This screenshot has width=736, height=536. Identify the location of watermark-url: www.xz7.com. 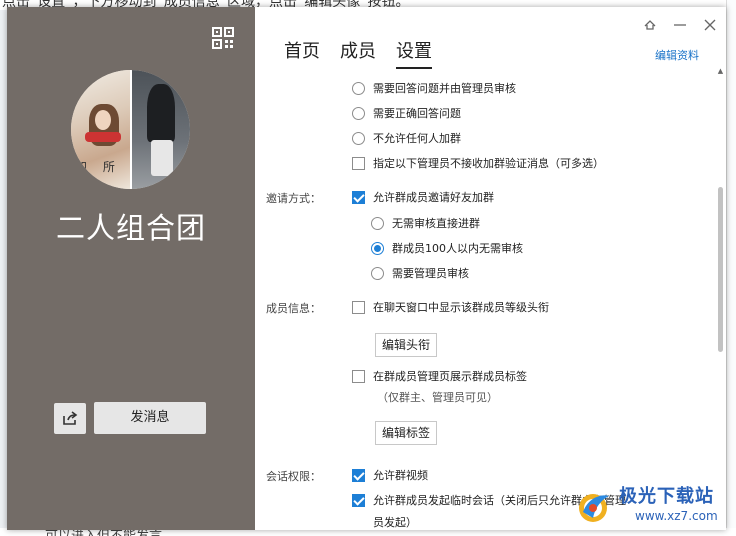
(676, 516).